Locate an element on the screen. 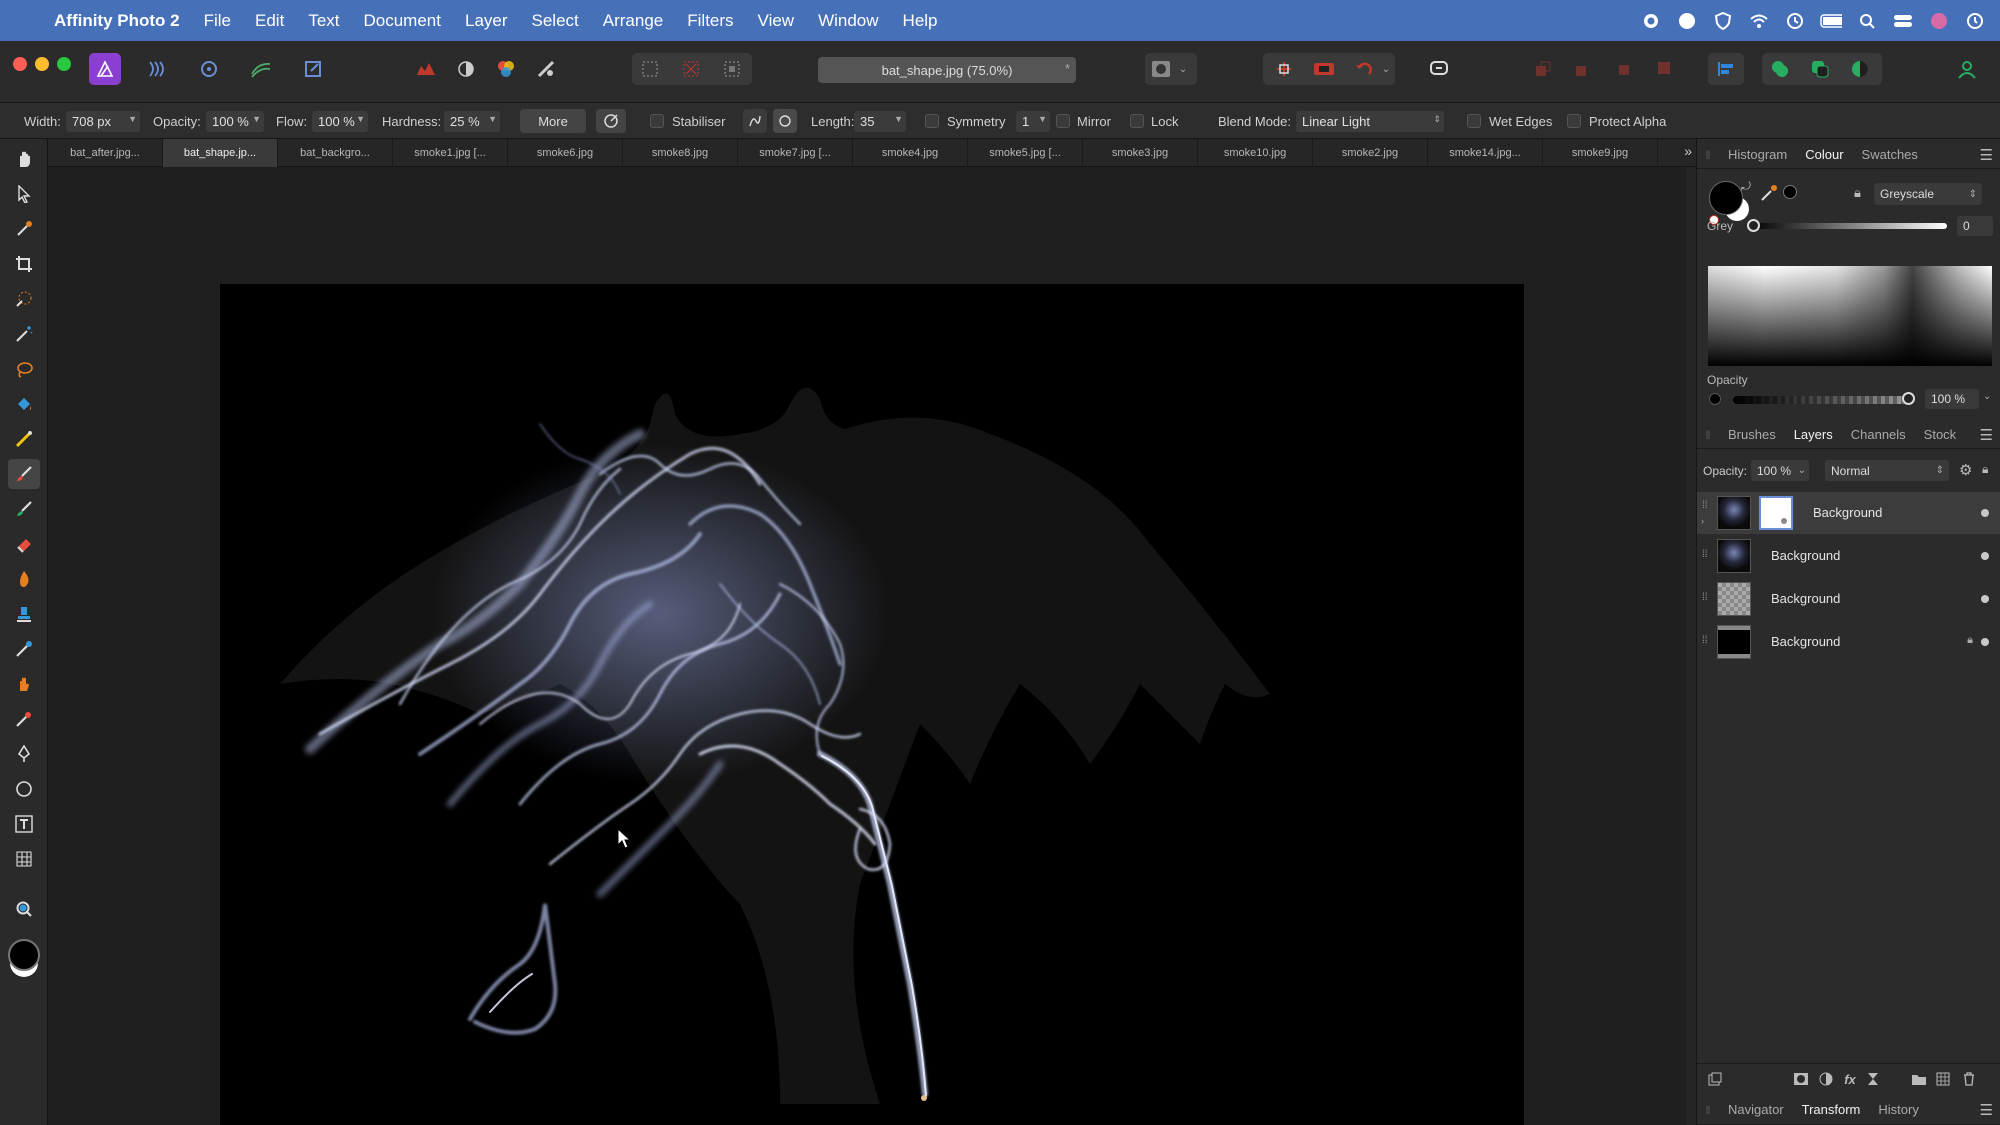  layer-lock-icon: 🔒︎ is located at coordinates (1970, 640).